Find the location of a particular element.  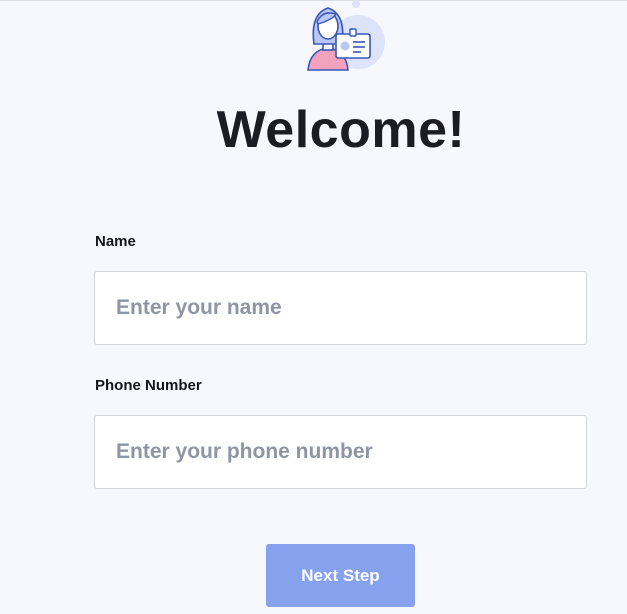

user-id-card-icon is located at coordinates (346, 35).